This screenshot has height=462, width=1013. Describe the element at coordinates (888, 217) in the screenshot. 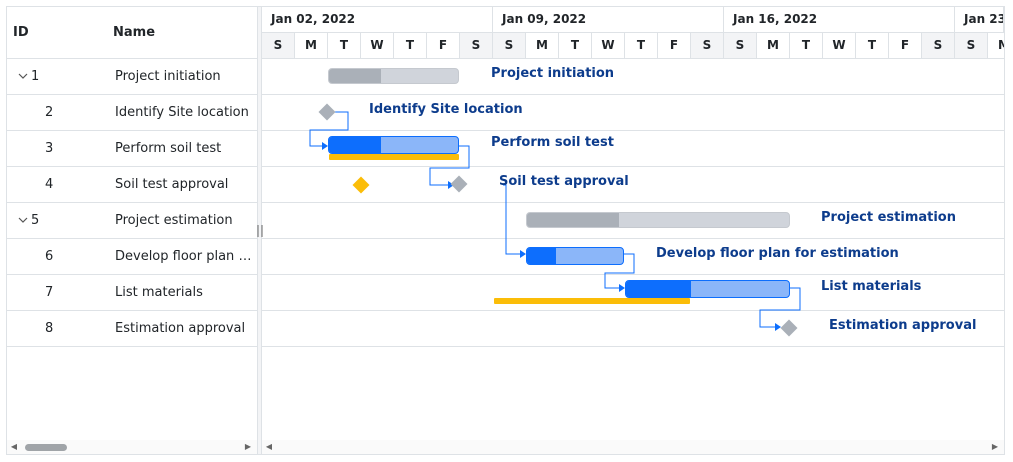

I see `task-label: Project estimation` at that location.